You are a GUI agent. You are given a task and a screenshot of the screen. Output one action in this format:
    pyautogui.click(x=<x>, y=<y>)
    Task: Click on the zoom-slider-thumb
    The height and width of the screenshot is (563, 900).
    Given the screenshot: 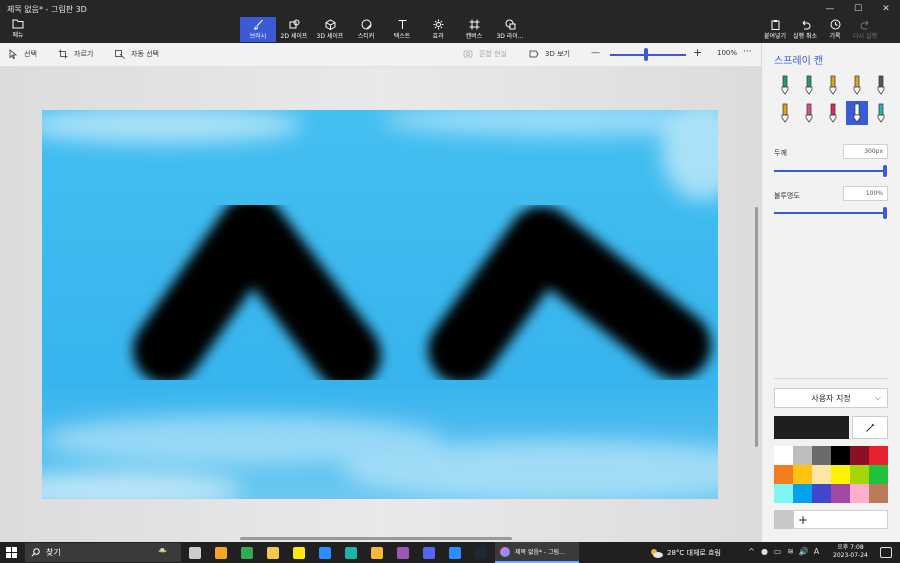 What is the action you would take?
    pyautogui.click(x=645, y=54)
    